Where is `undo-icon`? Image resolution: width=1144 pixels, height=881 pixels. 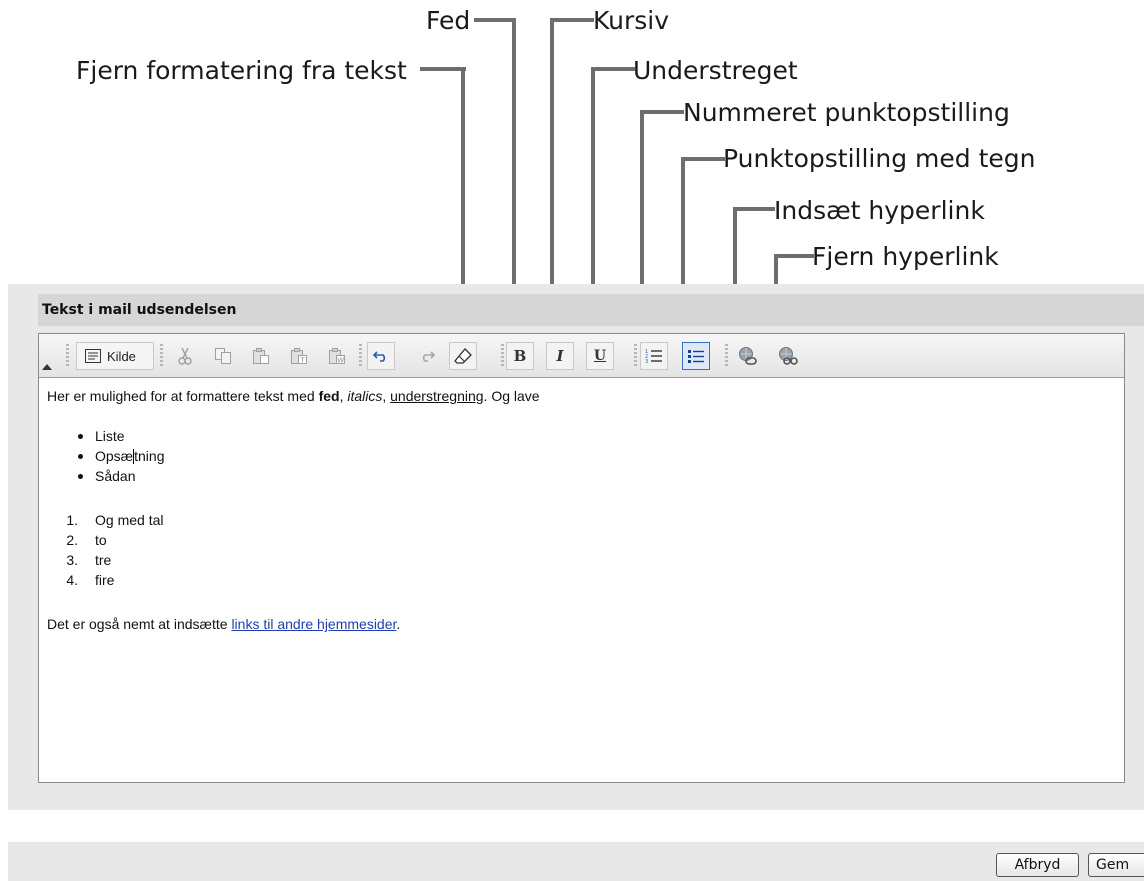 undo-icon is located at coordinates (379, 356).